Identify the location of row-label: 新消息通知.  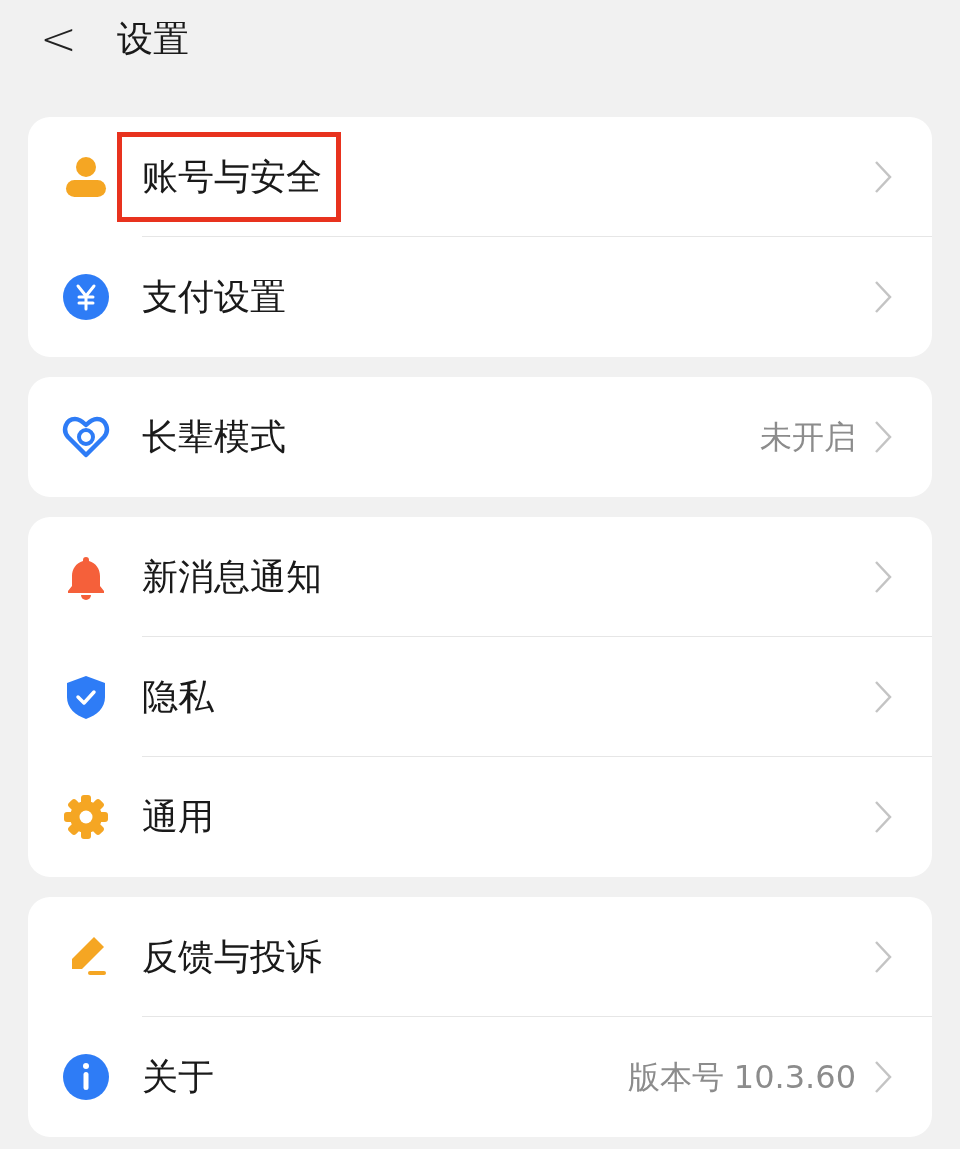
(232, 576).